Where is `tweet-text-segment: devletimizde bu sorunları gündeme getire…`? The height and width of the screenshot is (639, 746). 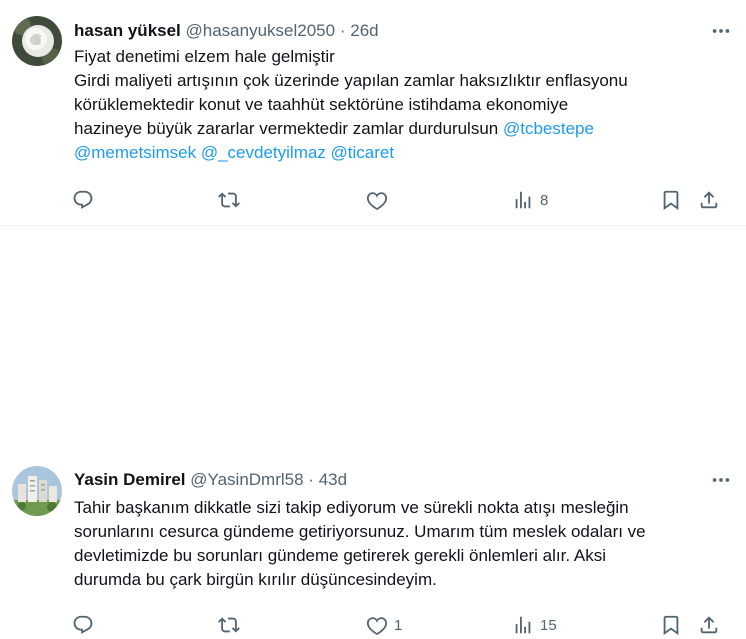
tweet-text-segment: devletimizde bu sorunları gündeme getire… is located at coordinates (340, 555).